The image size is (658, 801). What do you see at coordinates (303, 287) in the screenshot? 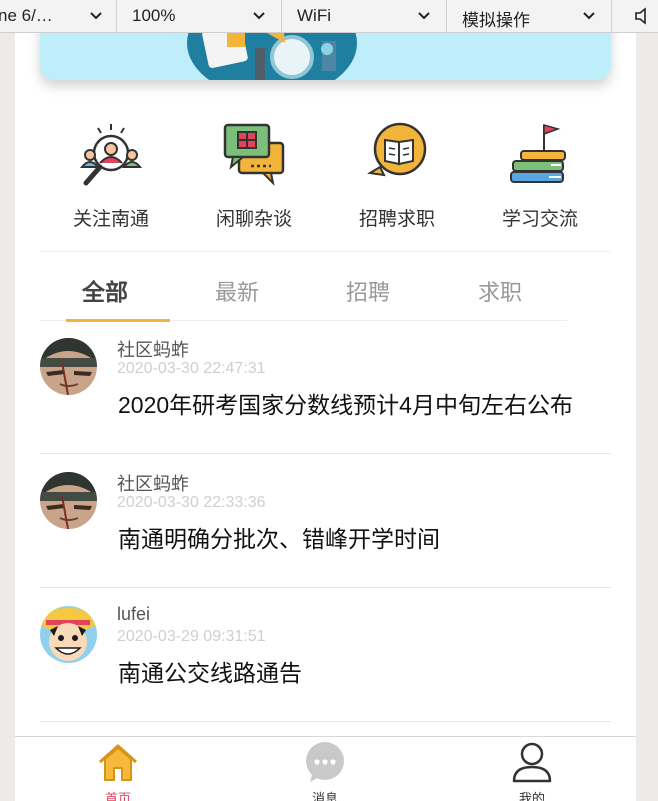
I see `post-tabs: 全部 最新 招聘 求职` at bounding box center [303, 287].